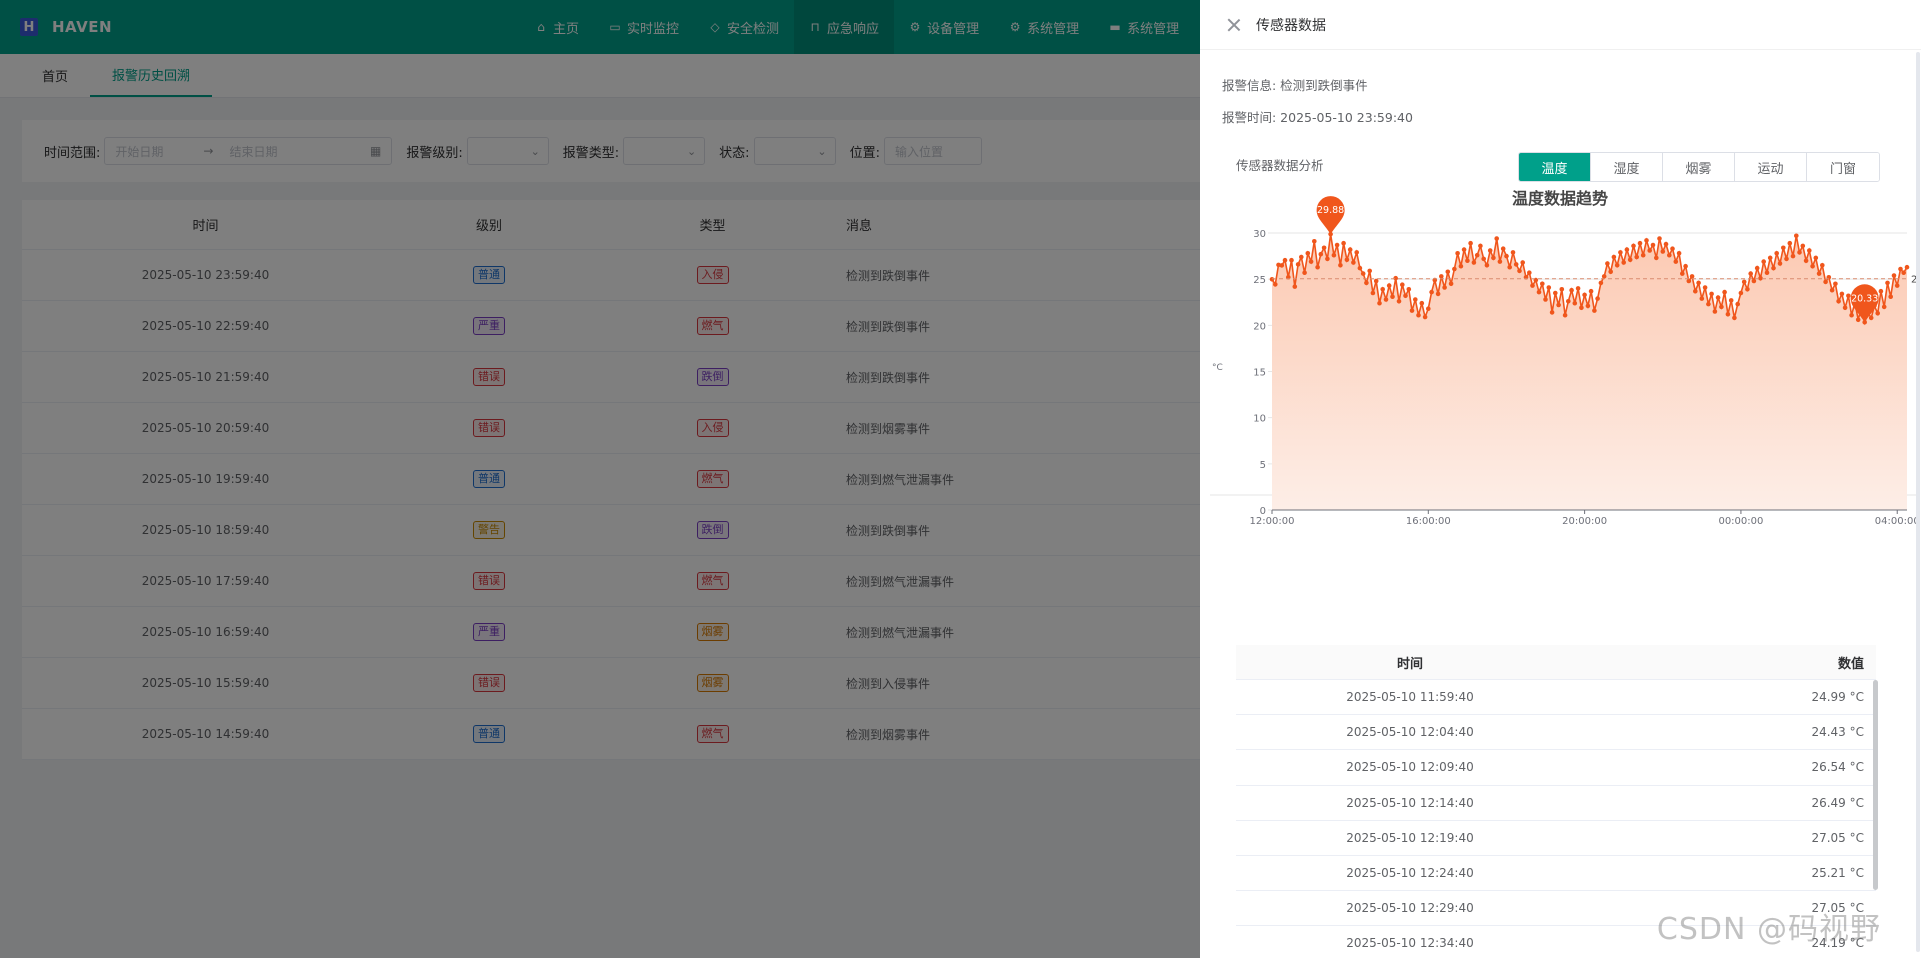 Image resolution: width=1921 pixels, height=958 pixels. I want to click on close-icon, so click(1234, 25).